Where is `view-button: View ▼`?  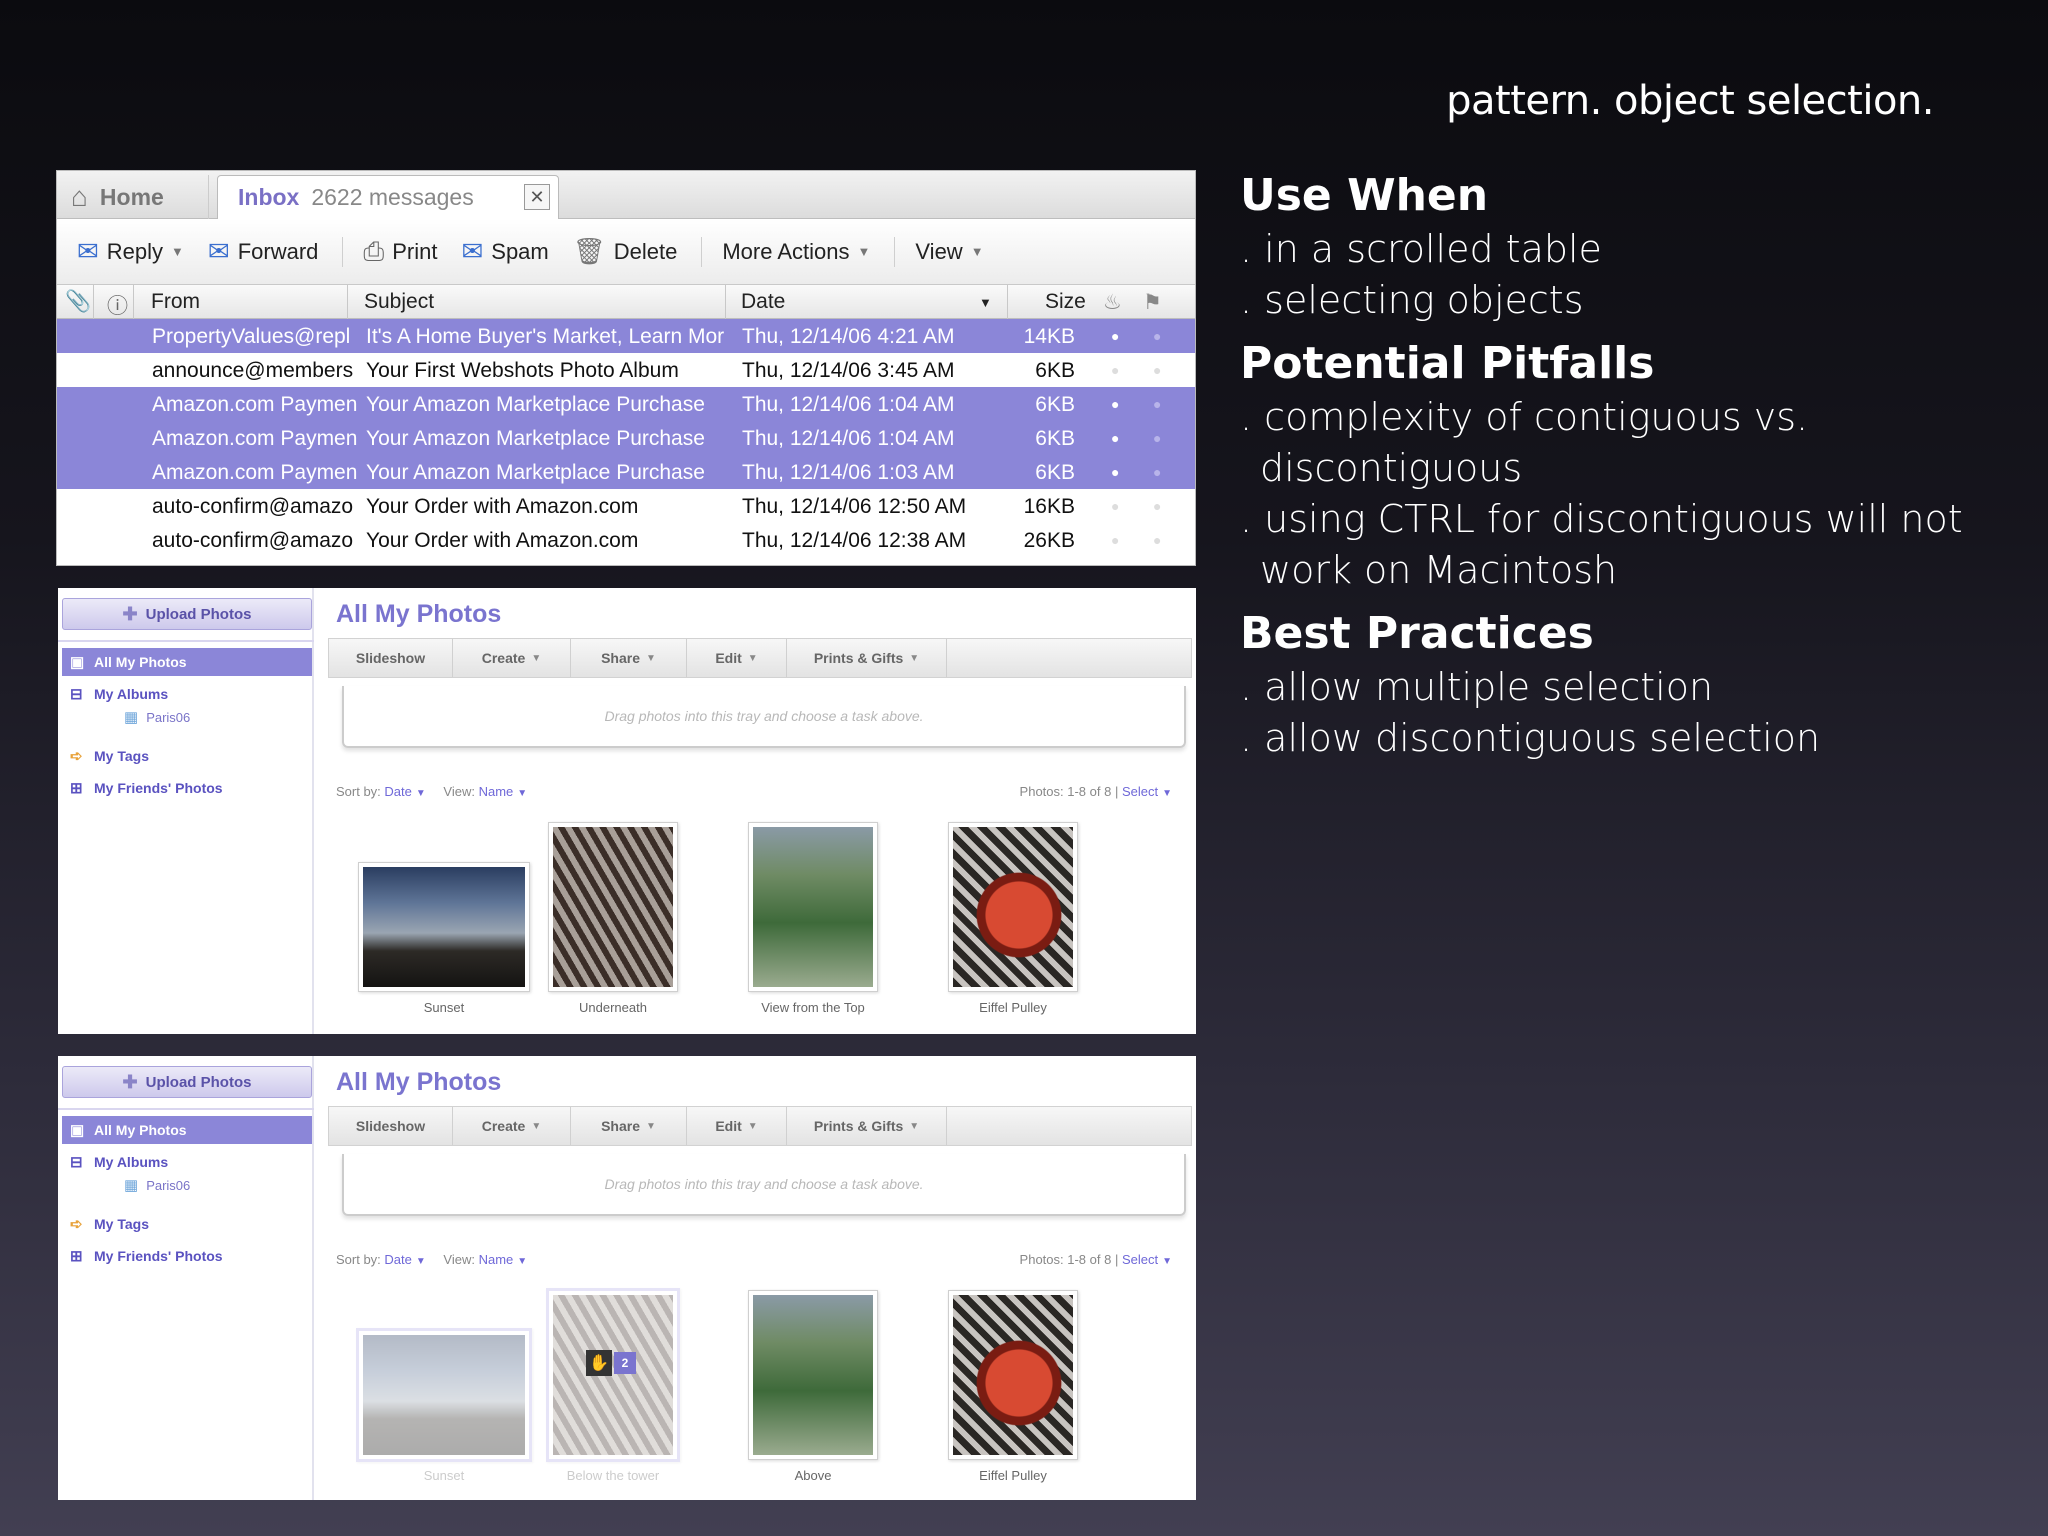
view-button: View ▼ is located at coordinates (949, 252).